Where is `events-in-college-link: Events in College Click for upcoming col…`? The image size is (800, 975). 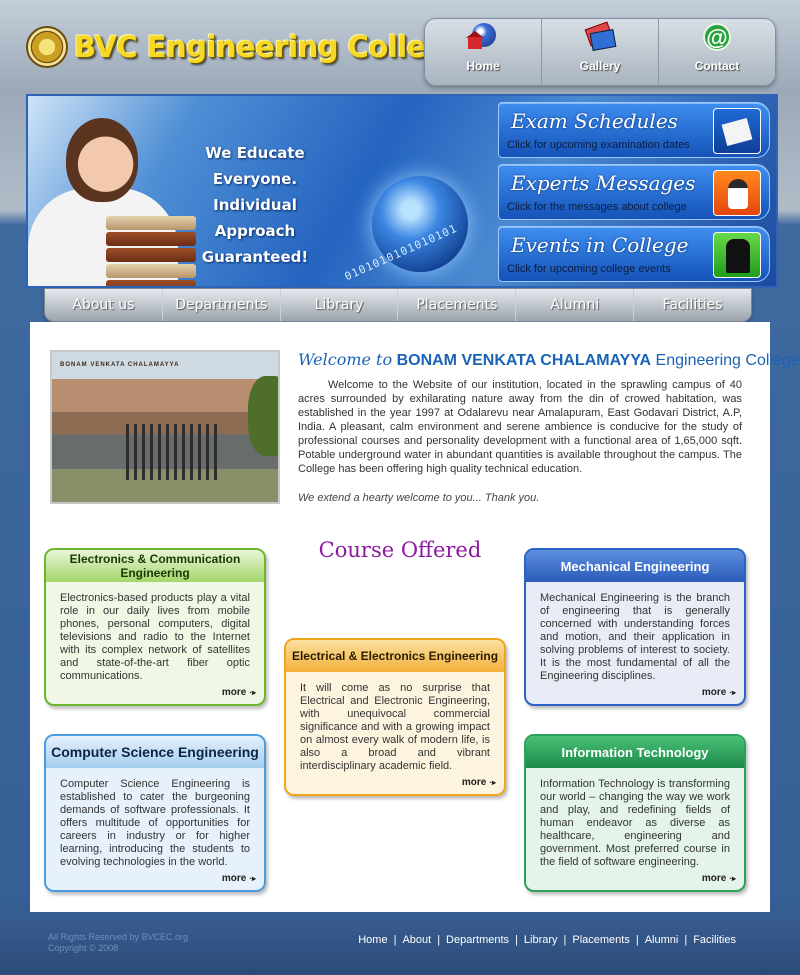
events-in-college-link: Events in College Click for upcoming col… is located at coordinates (634, 254).